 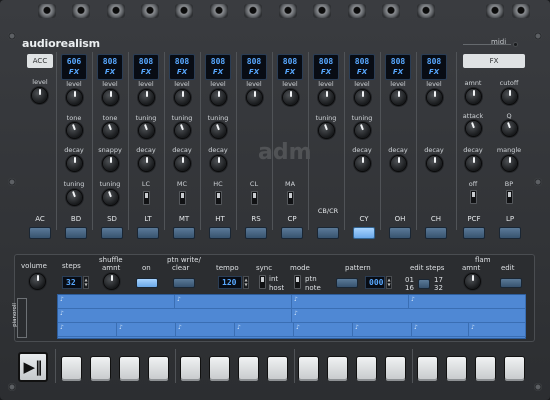 I want to click on edit-steps-toggle, so click(x=424, y=284).